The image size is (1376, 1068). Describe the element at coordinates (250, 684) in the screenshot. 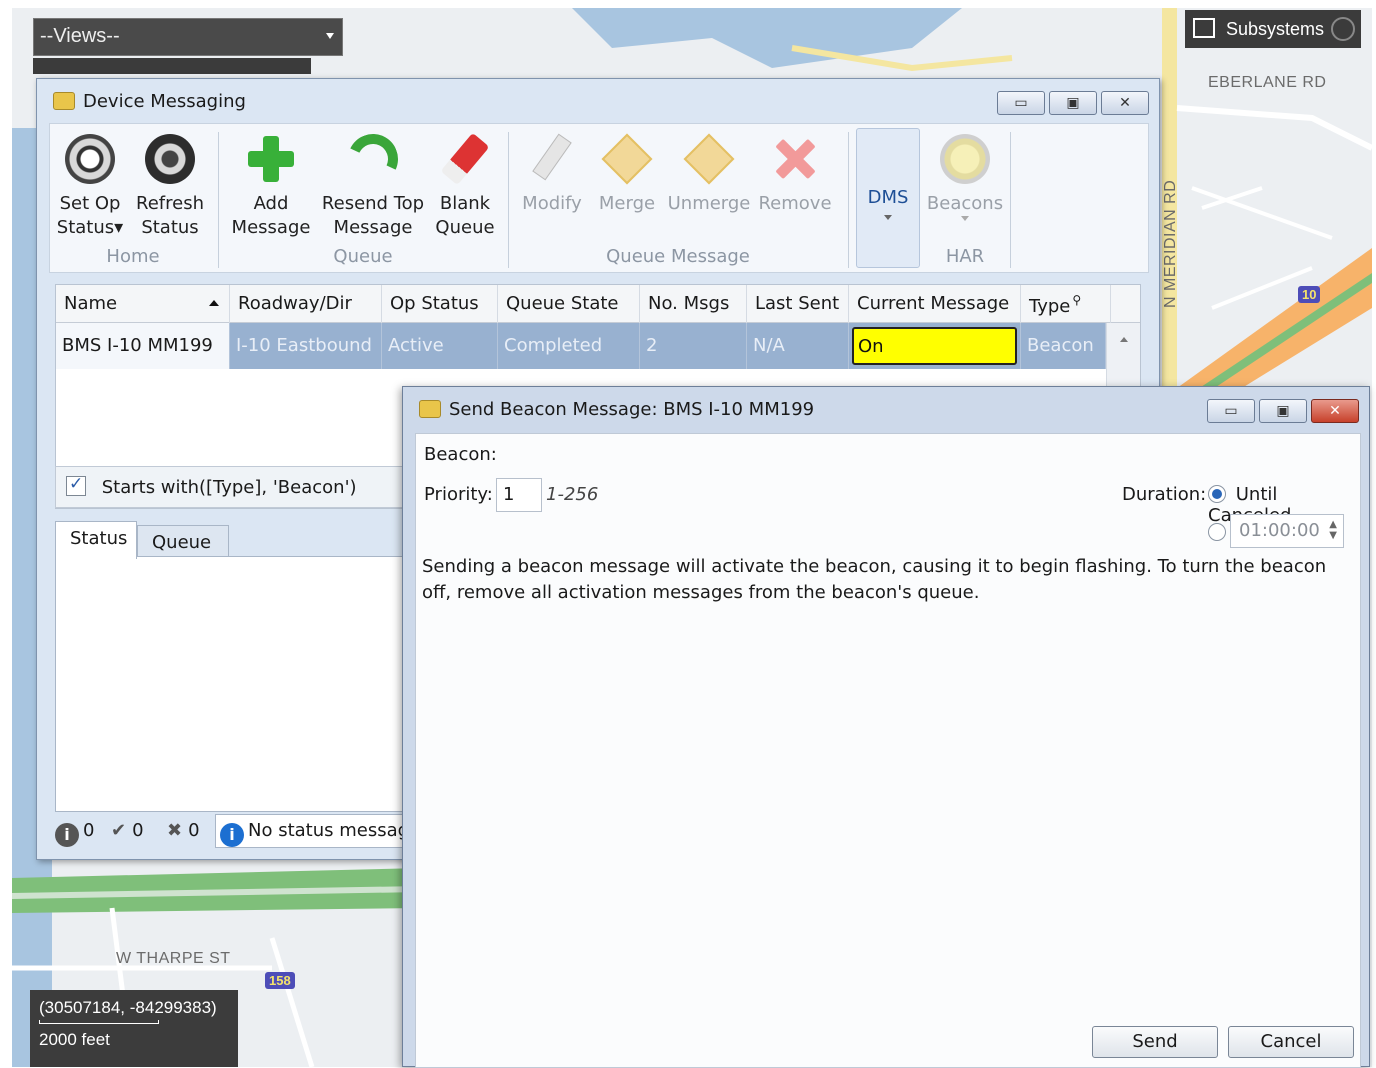

I see `tab-content-panel` at that location.